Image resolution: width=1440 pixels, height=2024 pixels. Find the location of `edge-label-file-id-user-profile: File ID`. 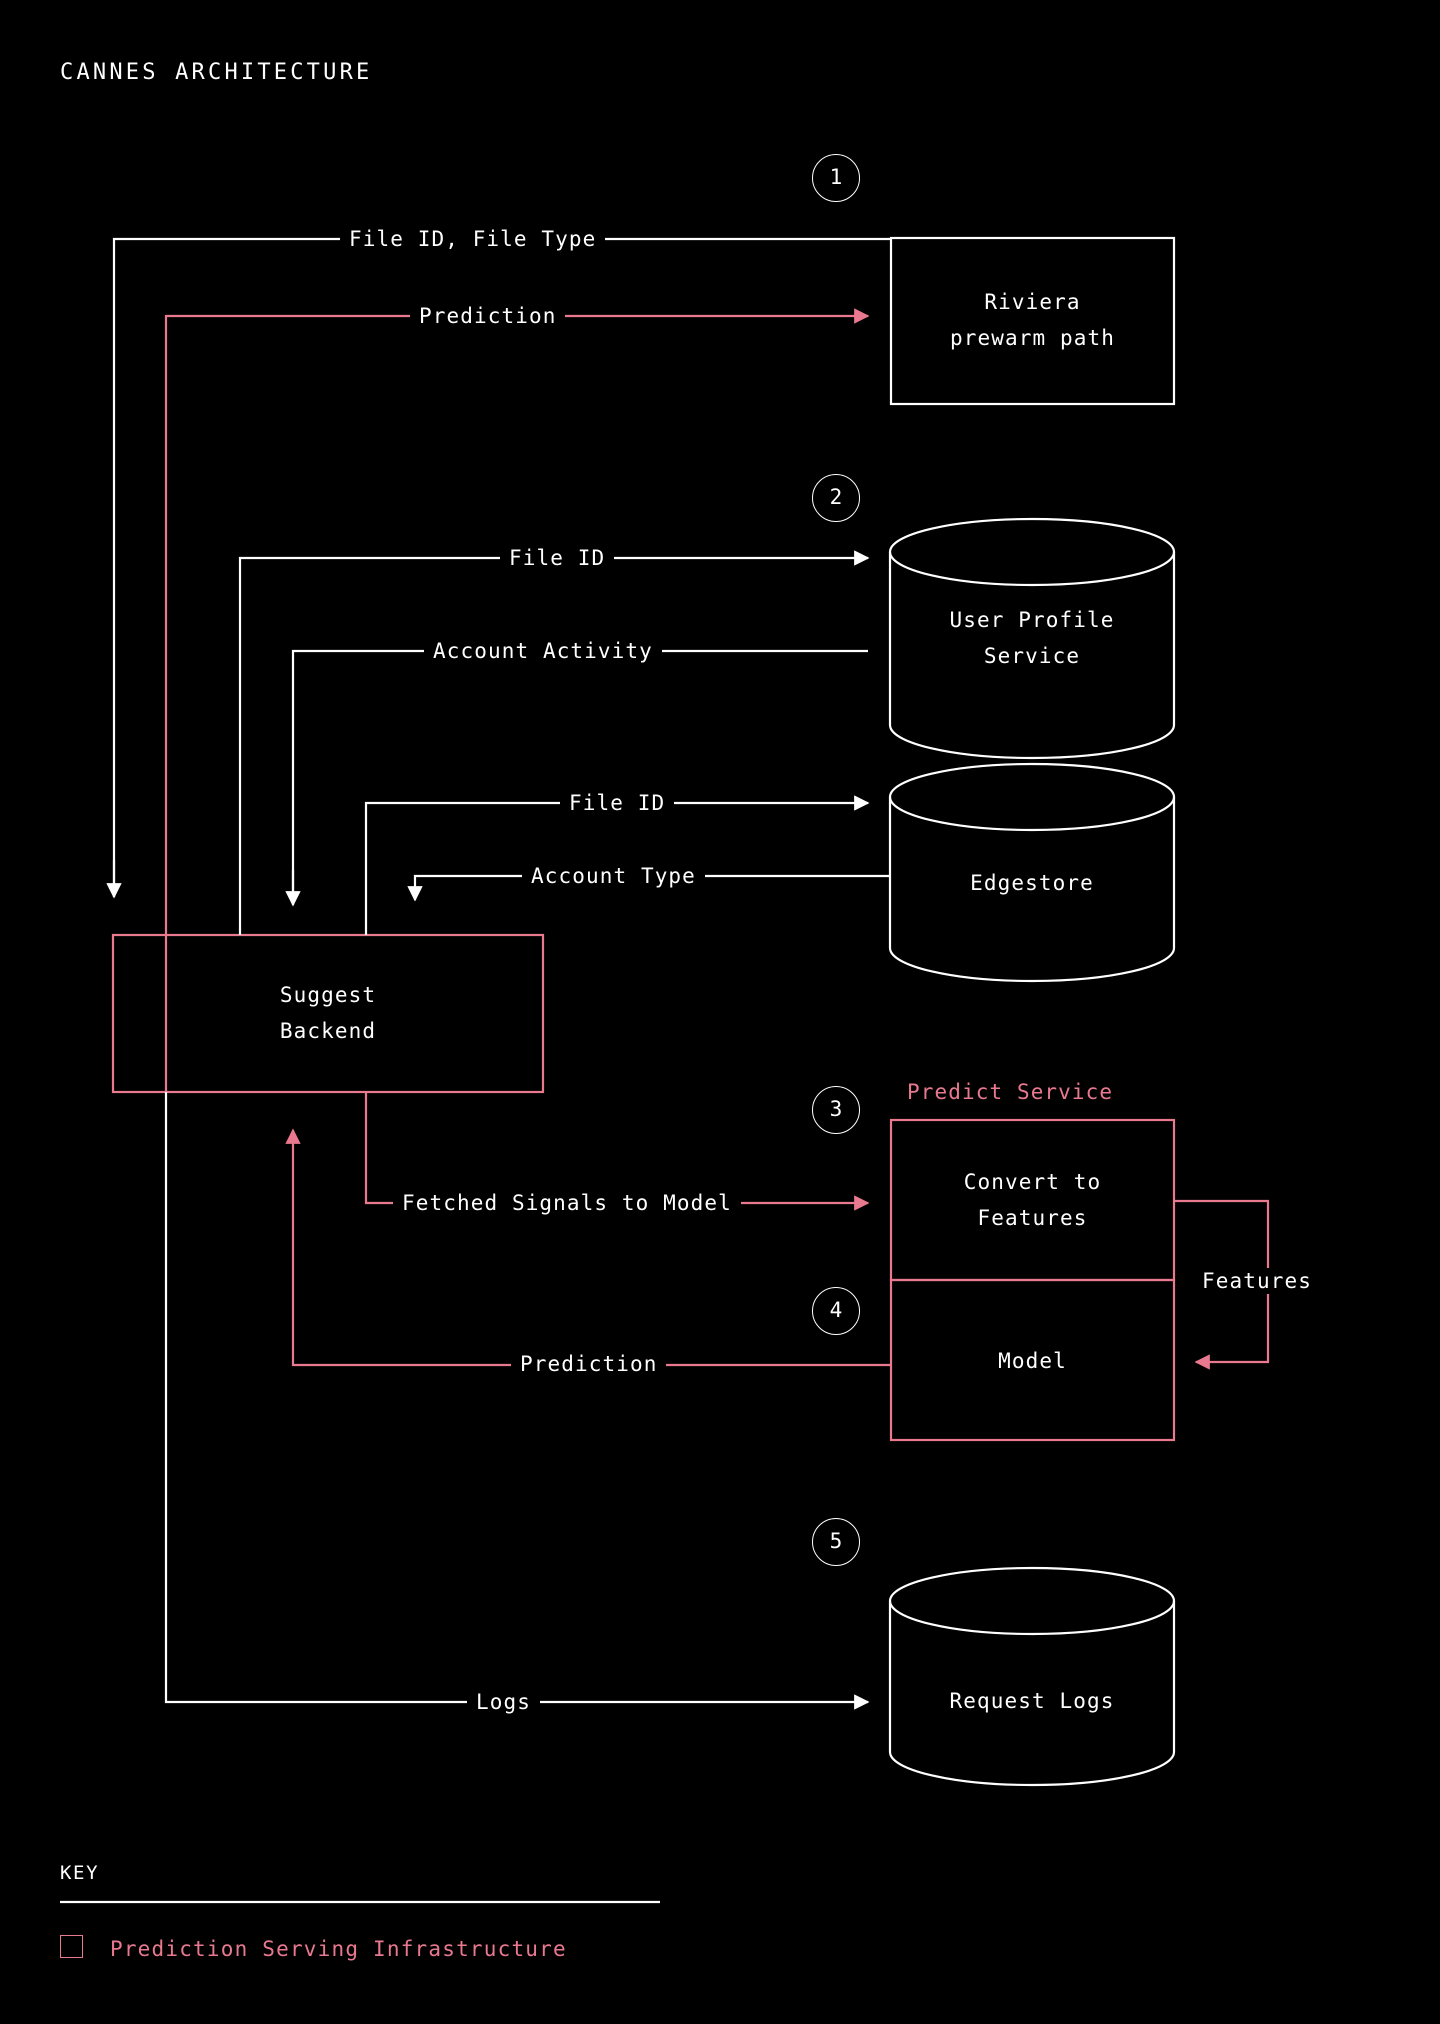

edge-label-file-id-user-profile: File ID is located at coordinates (557, 558).